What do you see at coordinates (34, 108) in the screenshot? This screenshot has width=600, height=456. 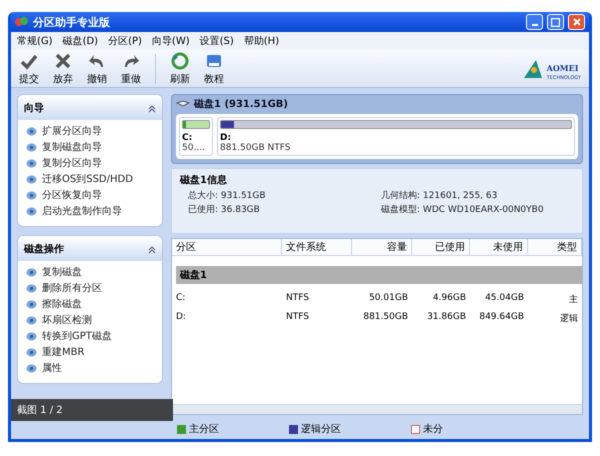 I see `panel-title: 向导` at bounding box center [34, 108].